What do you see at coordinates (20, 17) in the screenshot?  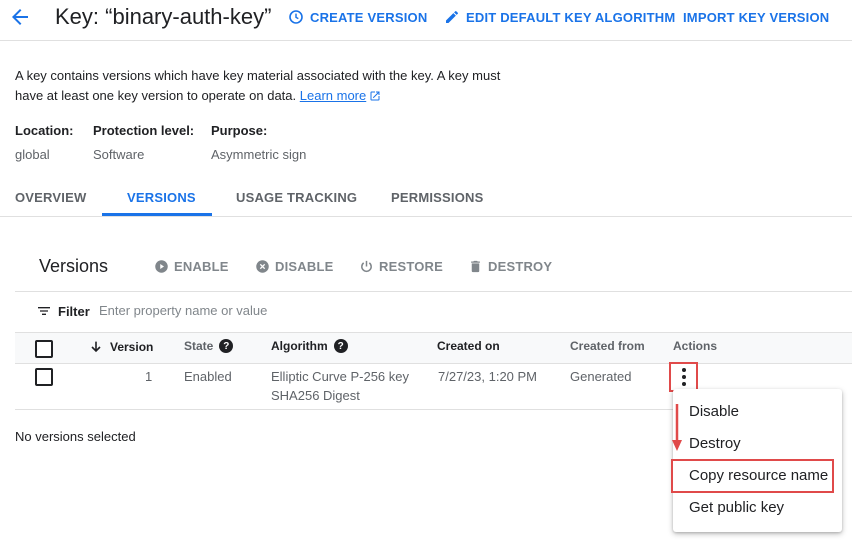 I see `back-arrow-icon` at bounding box center [20, 17].